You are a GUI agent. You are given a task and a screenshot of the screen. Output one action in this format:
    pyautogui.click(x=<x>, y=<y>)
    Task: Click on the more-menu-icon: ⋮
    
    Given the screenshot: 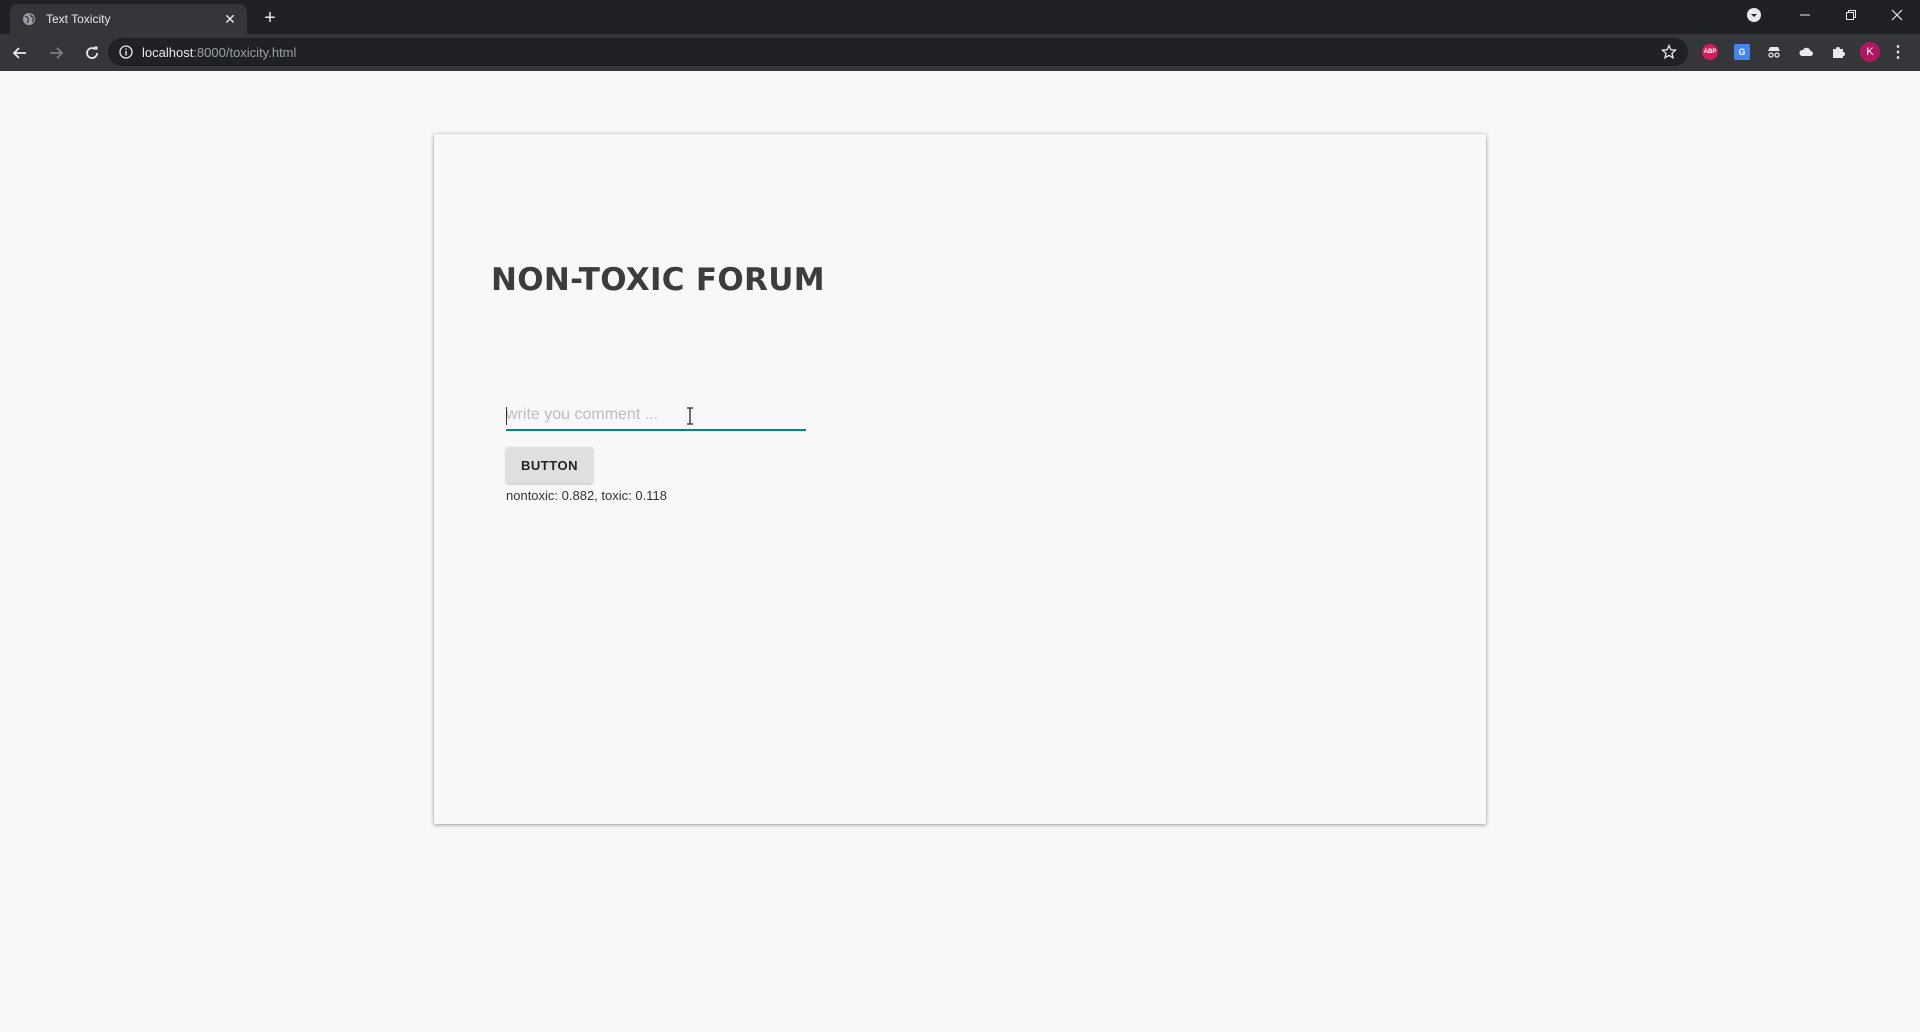 What is the action you would take?
    pyautogui.click(x=1898, y=52)
    